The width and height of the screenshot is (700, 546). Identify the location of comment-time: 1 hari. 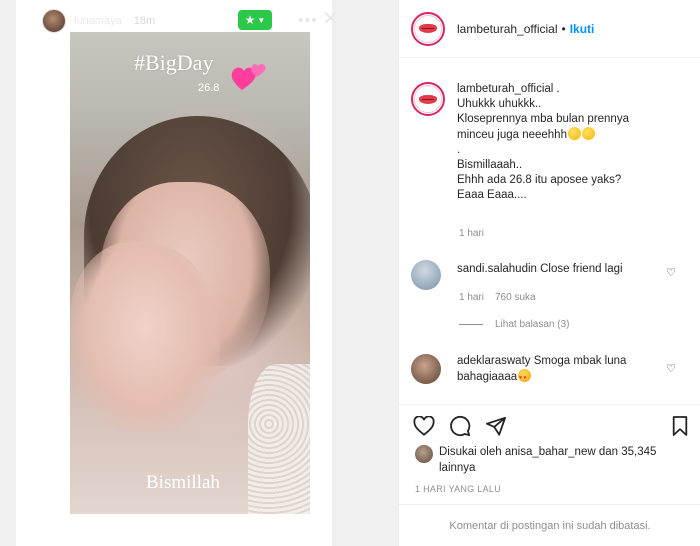
(472, 297).